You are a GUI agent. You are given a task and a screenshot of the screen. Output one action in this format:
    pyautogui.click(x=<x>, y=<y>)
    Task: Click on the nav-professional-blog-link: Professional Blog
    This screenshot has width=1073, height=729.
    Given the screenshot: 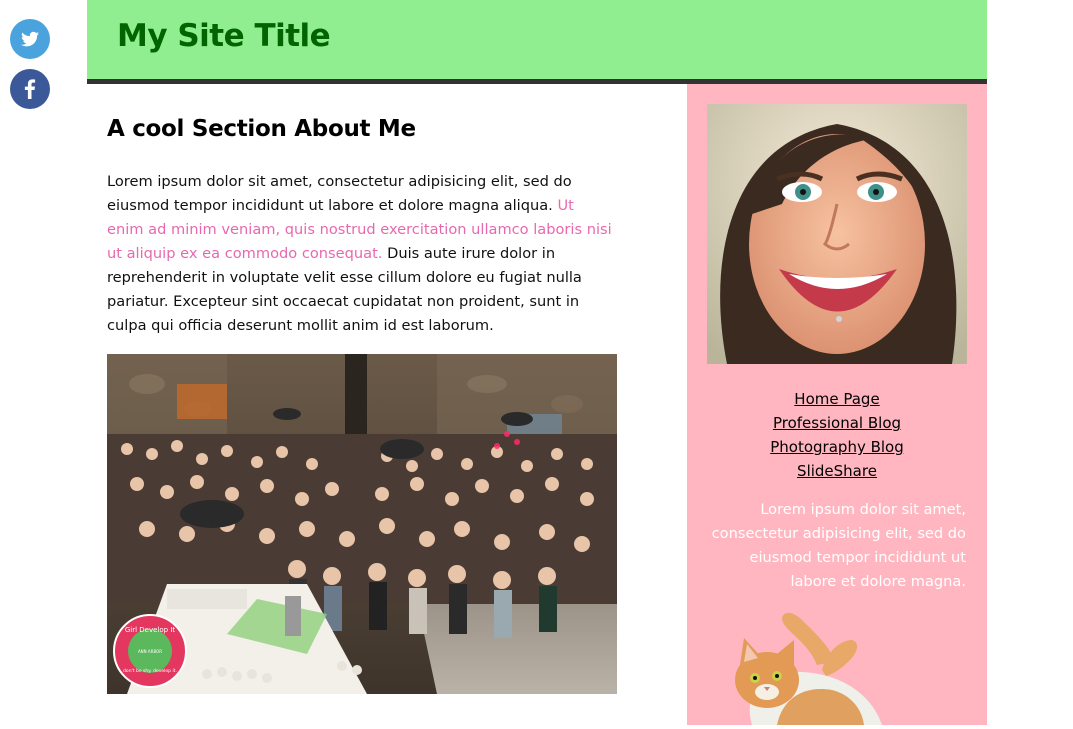 What is the action you would take?
    pyautogui.click(x=837, y=423)
    